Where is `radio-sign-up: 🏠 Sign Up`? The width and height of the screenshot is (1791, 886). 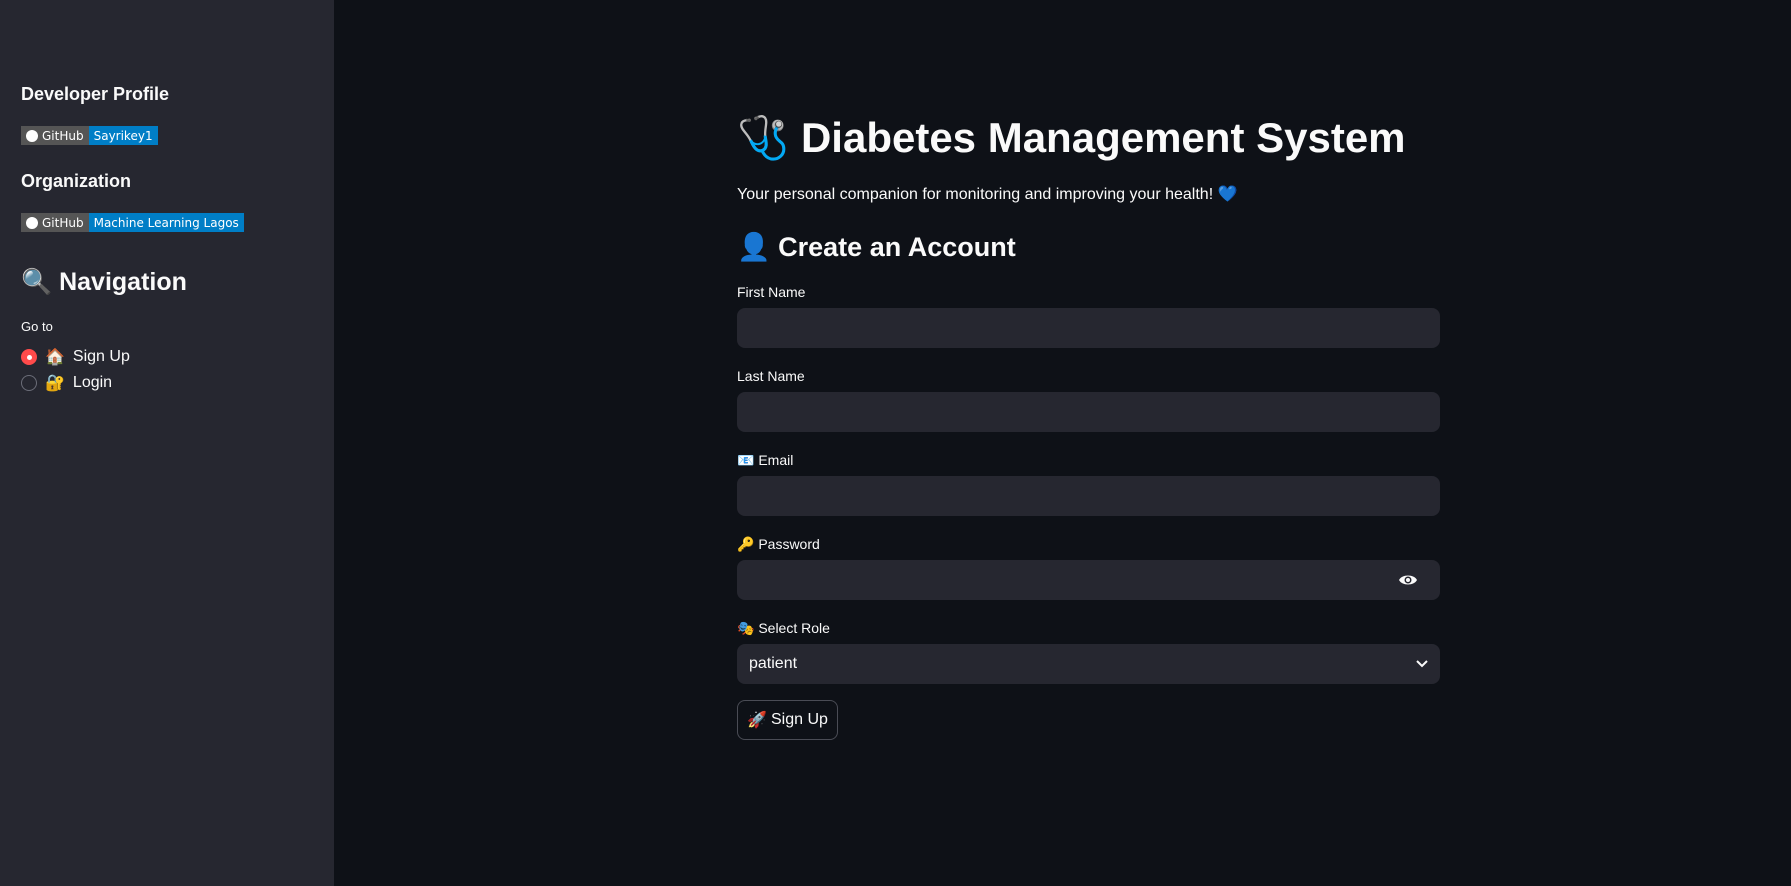
radio-sign-up: 🏠 Sign Up is located at coordinates (75, 357).